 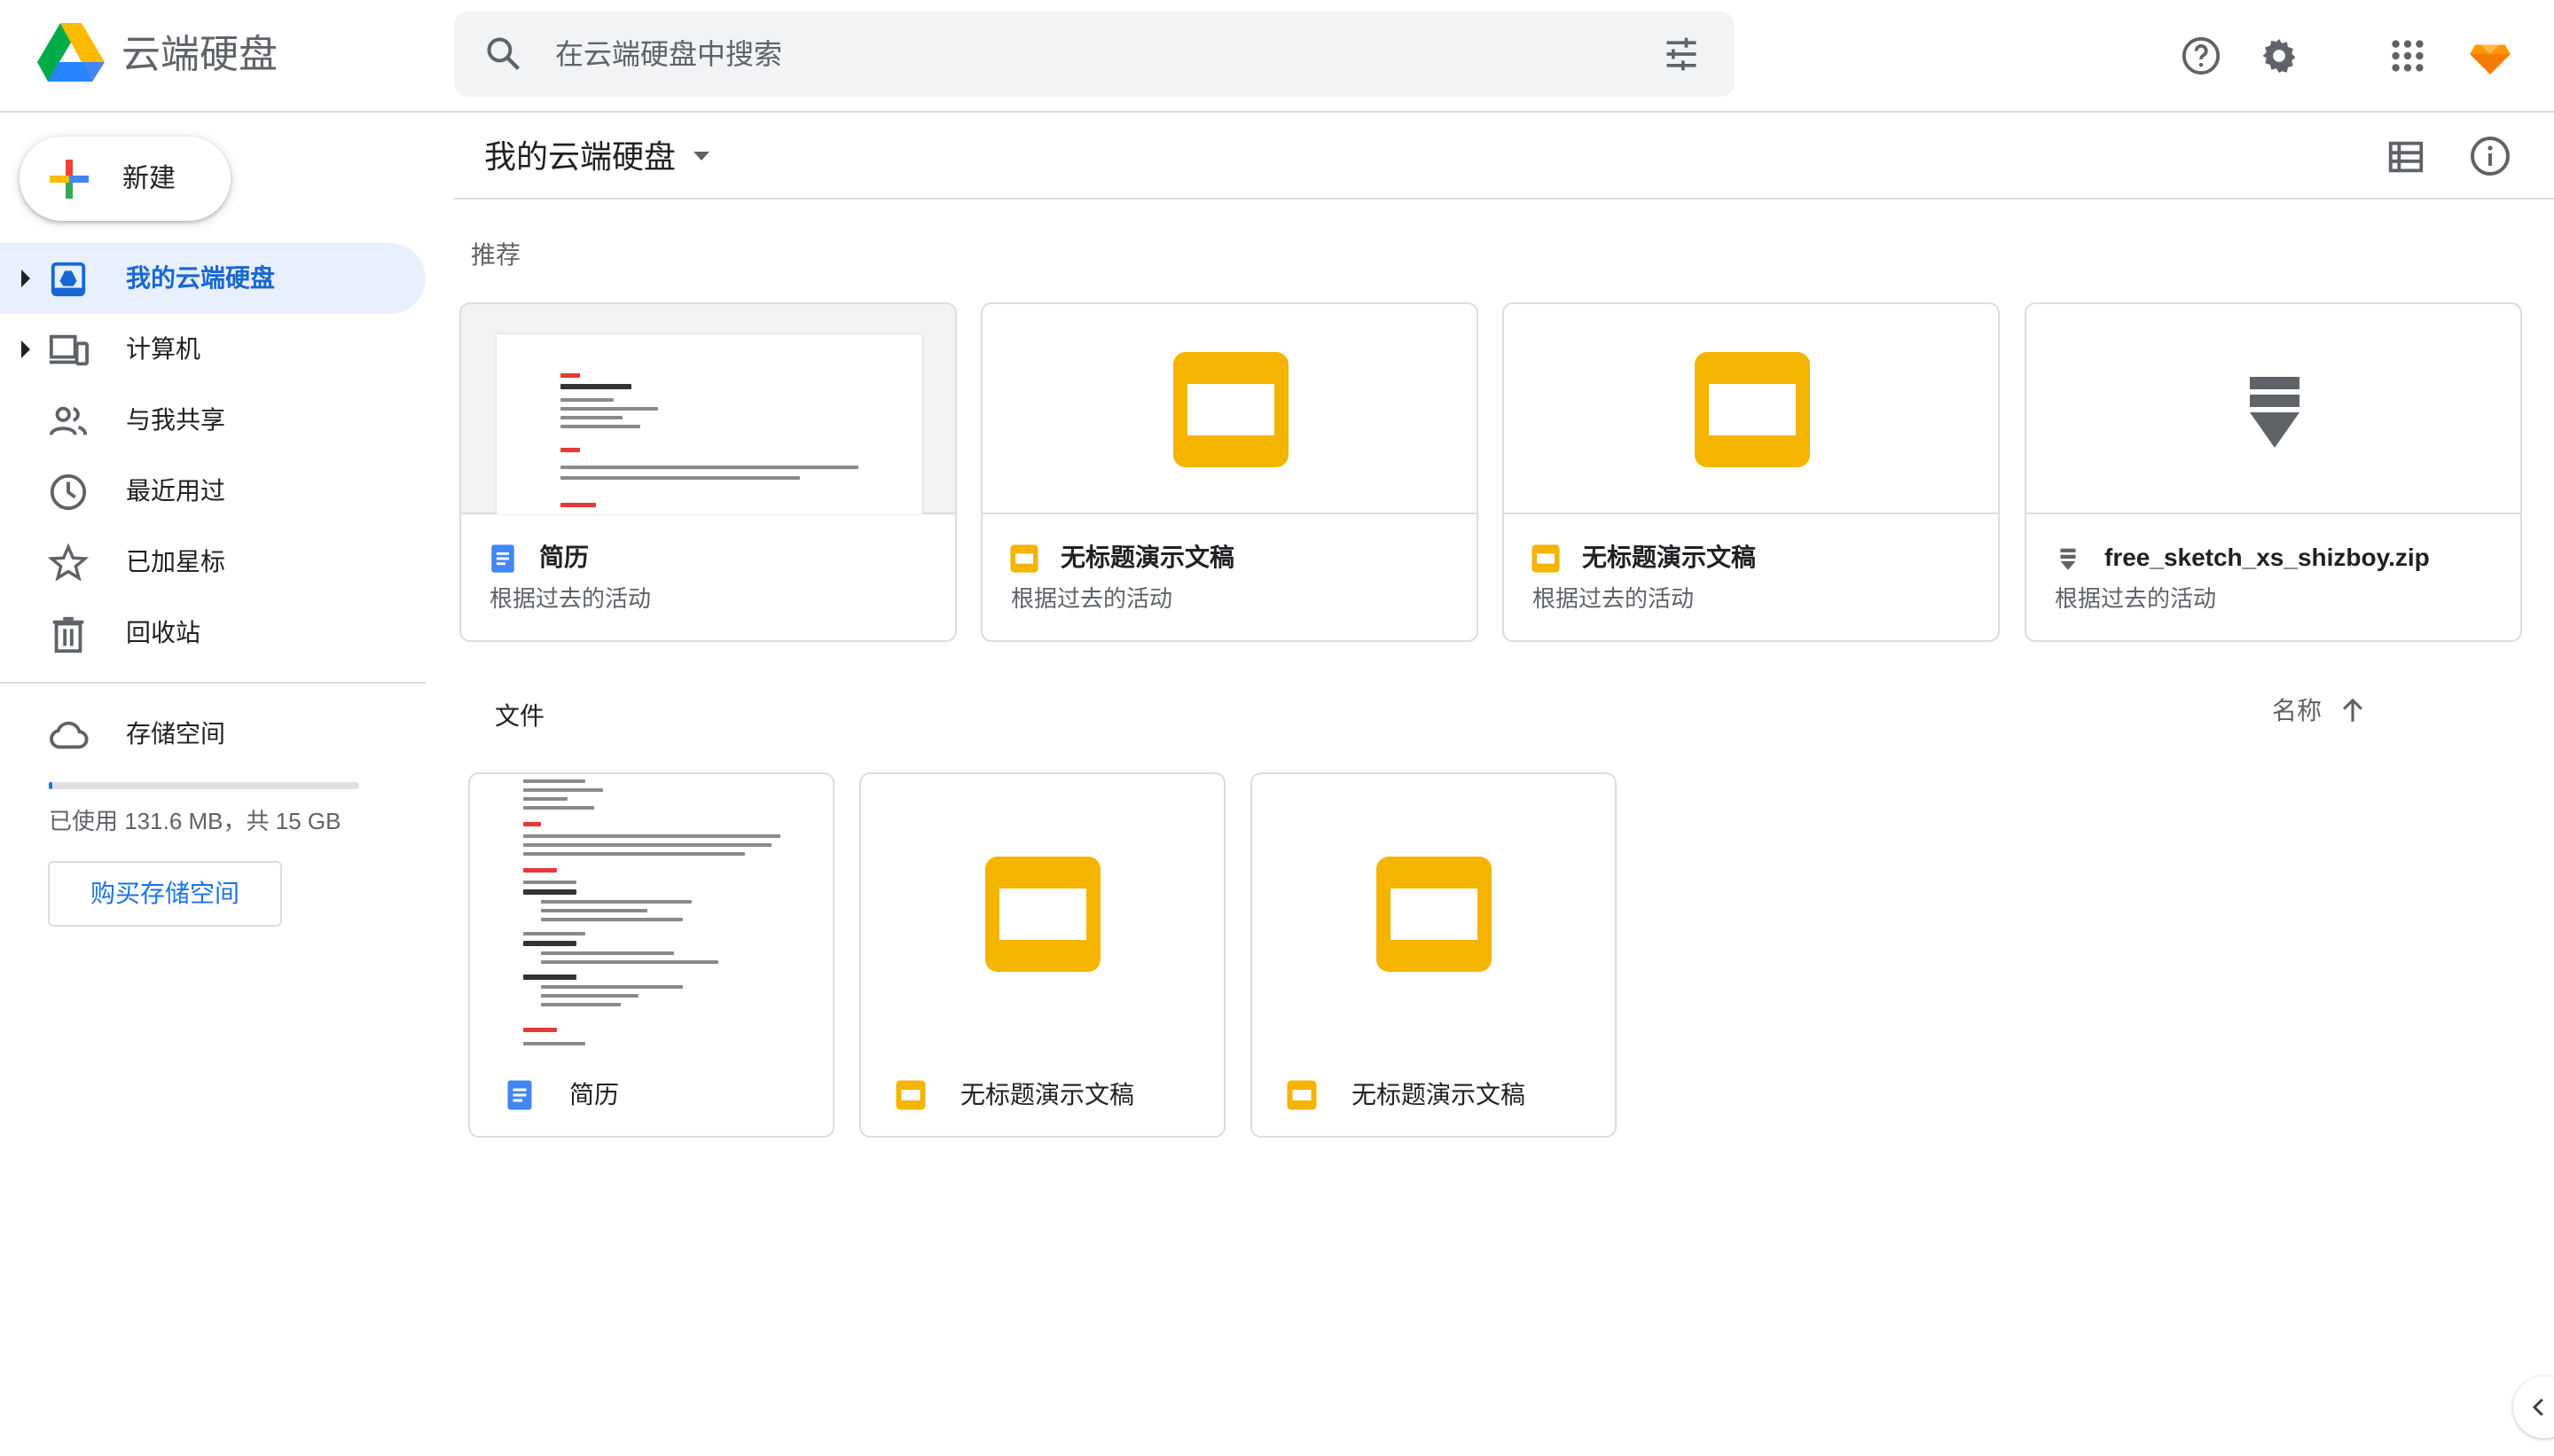 I want to click on sort-by-name: 名称, so click(x=2297, y=711).